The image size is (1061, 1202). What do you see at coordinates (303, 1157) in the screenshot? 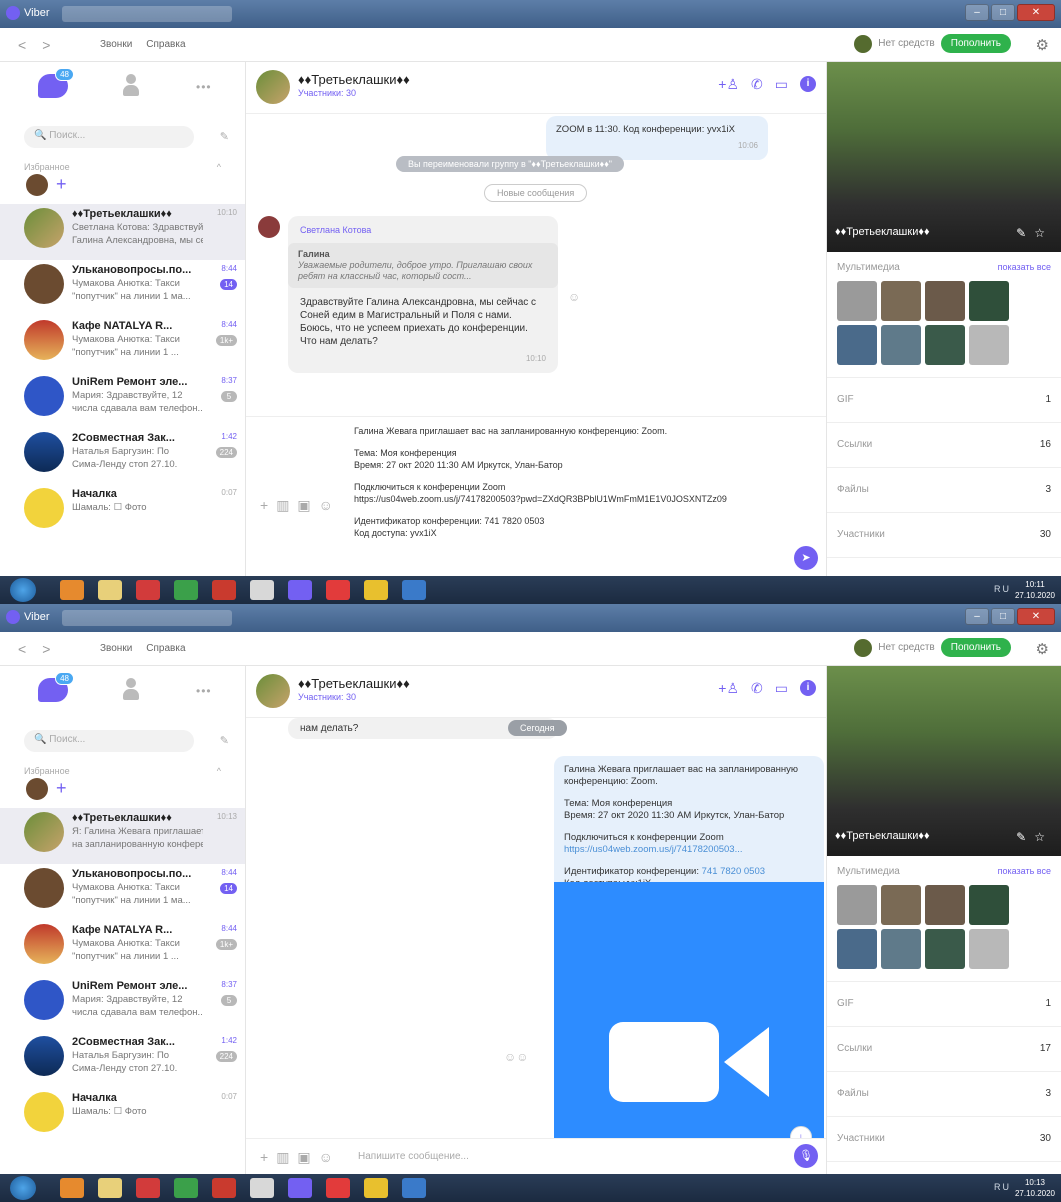
I see `gif-icon: ▣` at bounding box center [303, 1157].